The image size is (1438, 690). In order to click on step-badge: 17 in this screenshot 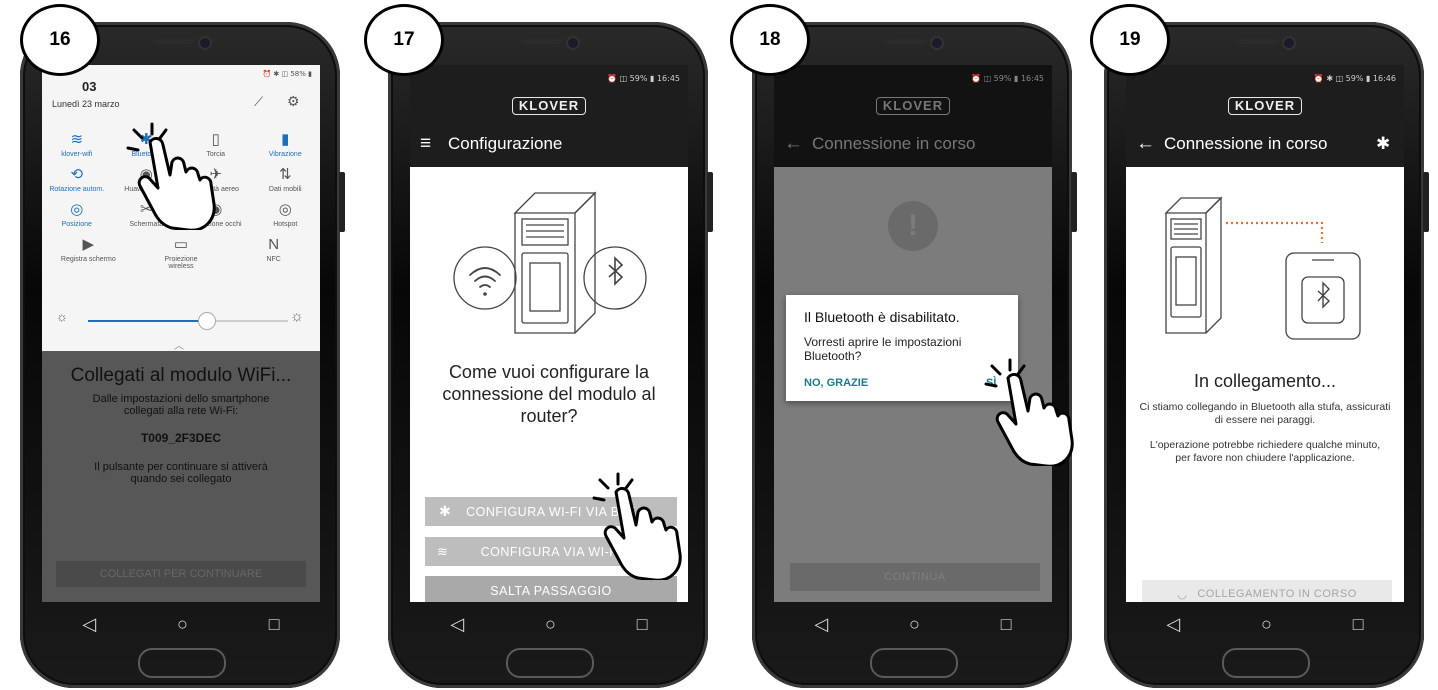, I will do `click(404, 40)`.